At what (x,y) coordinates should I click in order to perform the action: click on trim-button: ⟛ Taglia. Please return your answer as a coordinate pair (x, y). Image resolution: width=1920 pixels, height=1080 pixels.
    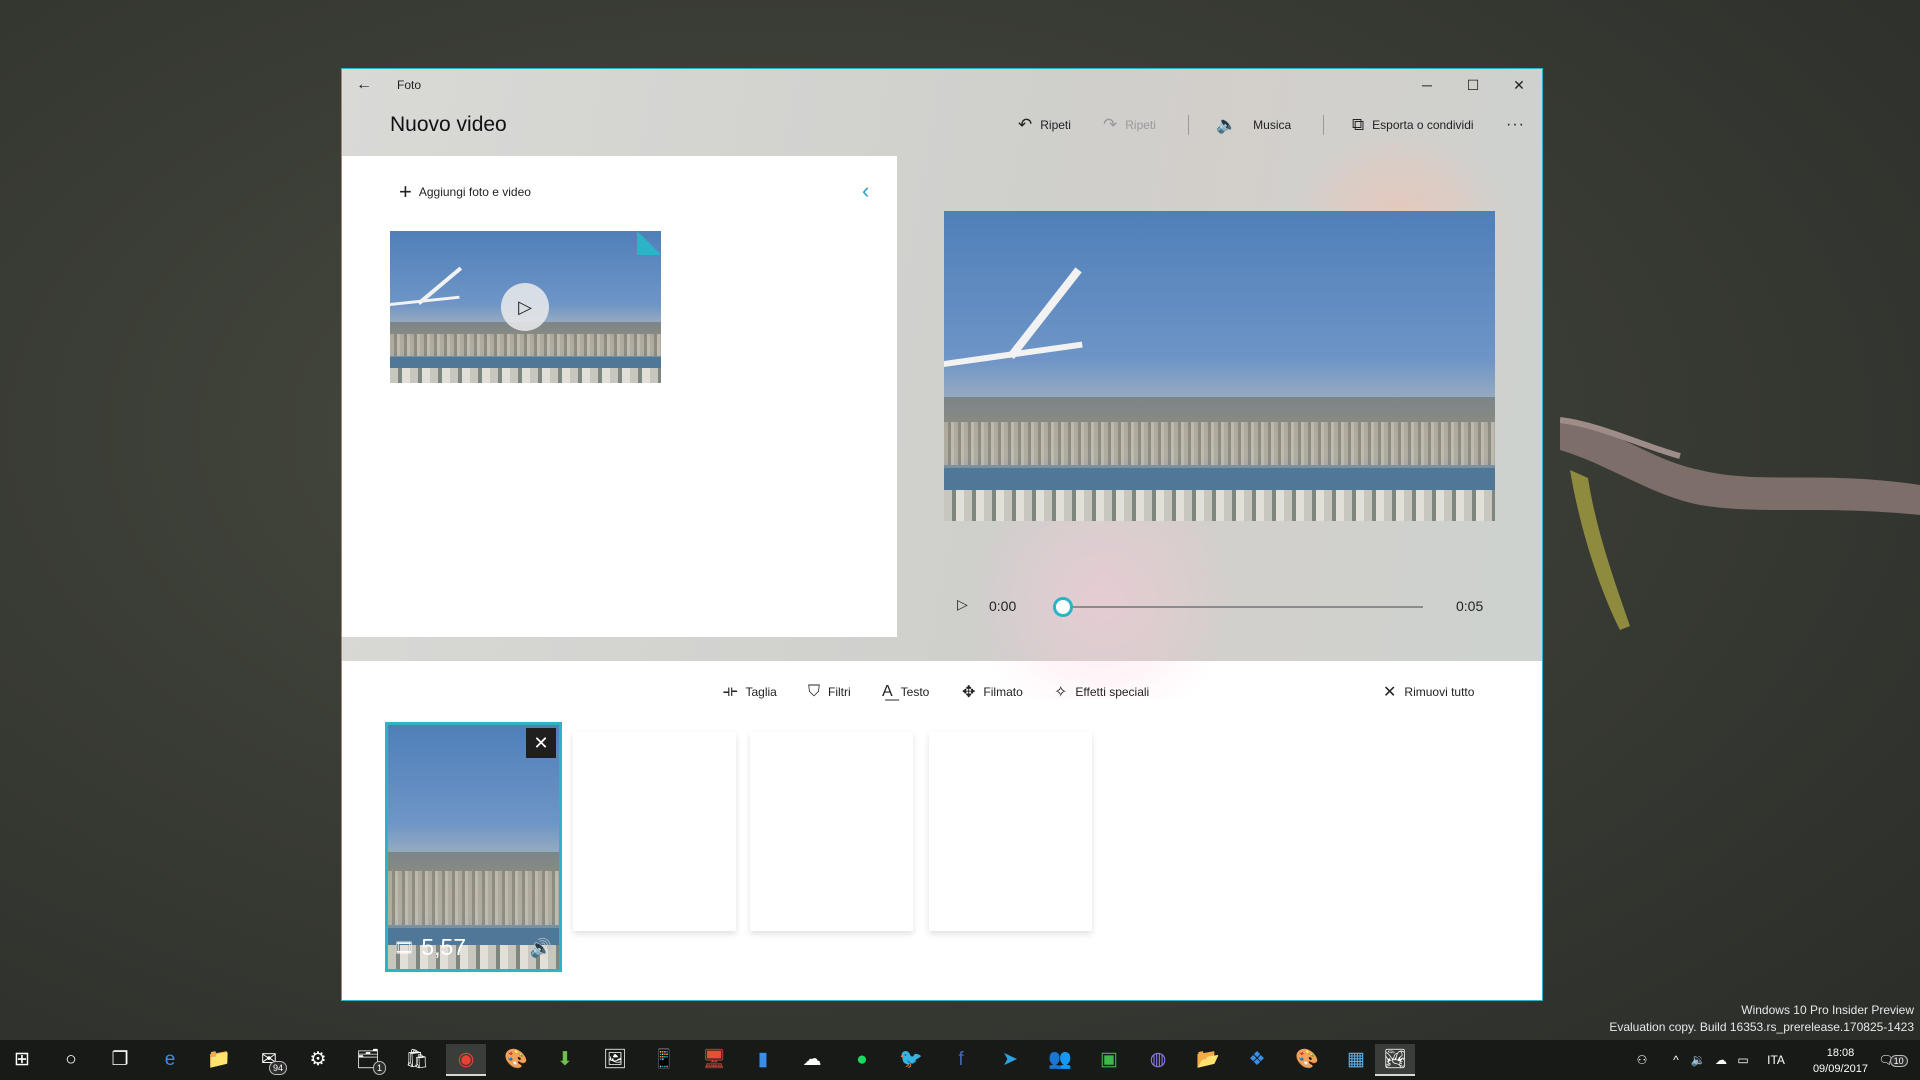
    Looking at the image, I should click on (750, 692).